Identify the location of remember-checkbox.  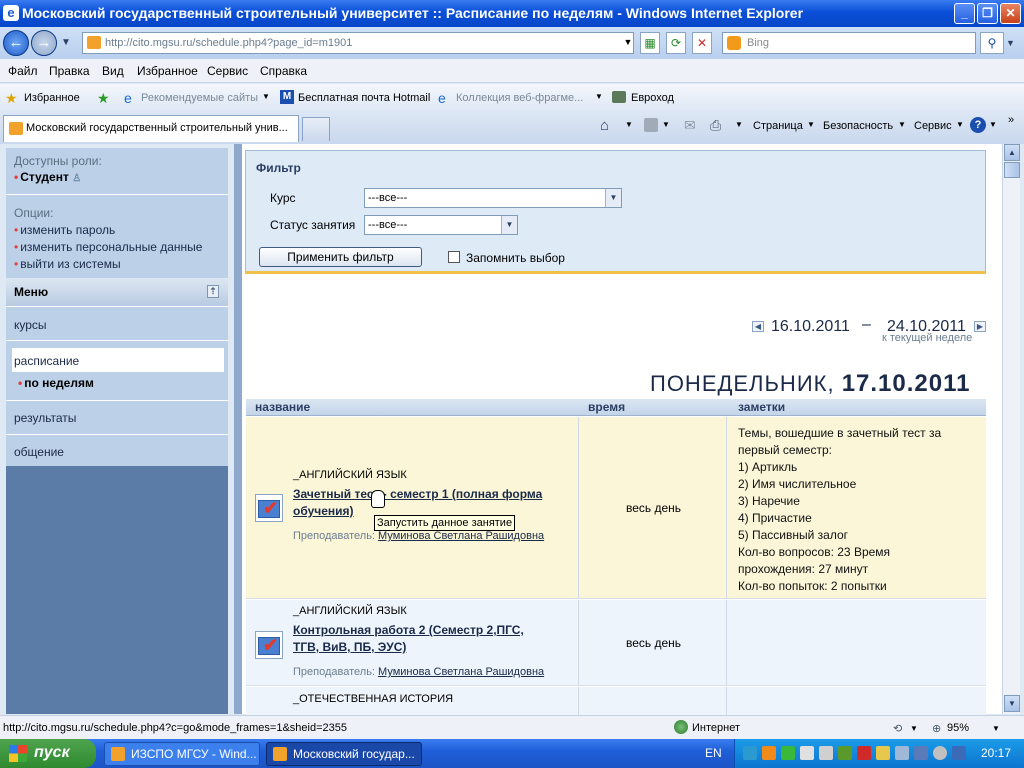
(454, 257).